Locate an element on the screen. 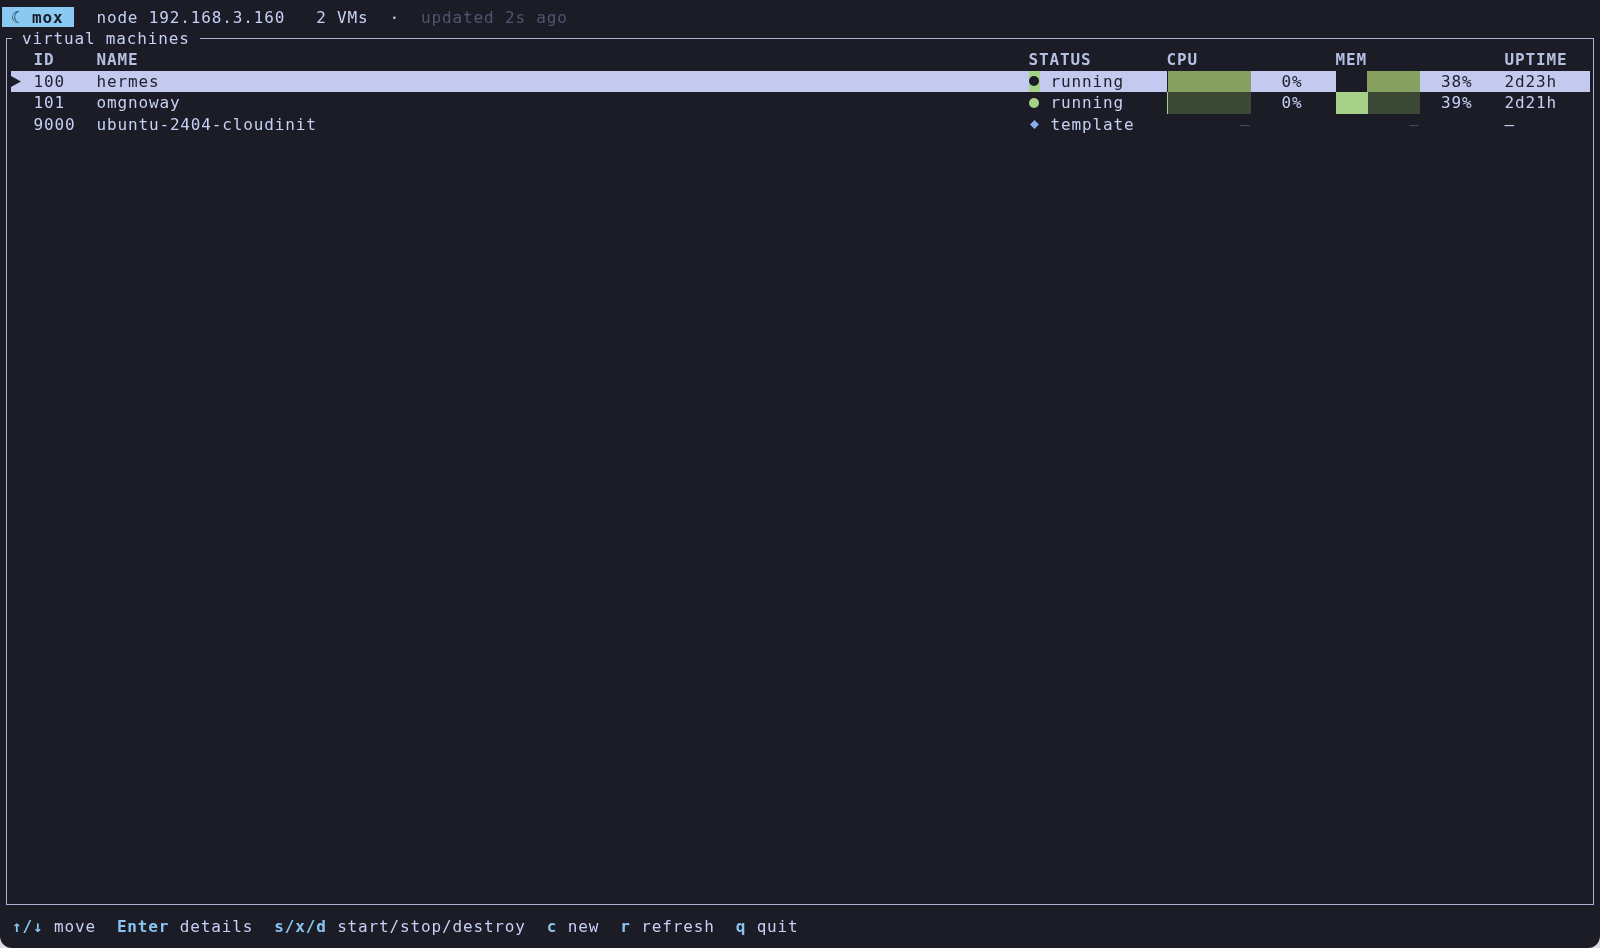 This screenshot has width=1600, height=948. column-header: CPU is located at coordinates (1182, 59).